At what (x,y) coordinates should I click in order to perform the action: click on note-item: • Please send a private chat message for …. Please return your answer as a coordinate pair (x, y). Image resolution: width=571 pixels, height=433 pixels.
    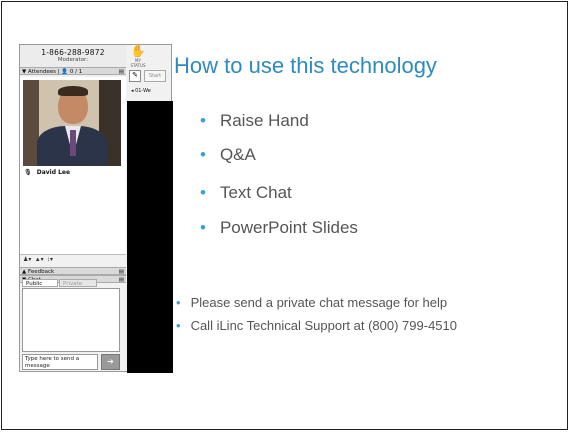
    Looking at the image, I should click on (311, 302).